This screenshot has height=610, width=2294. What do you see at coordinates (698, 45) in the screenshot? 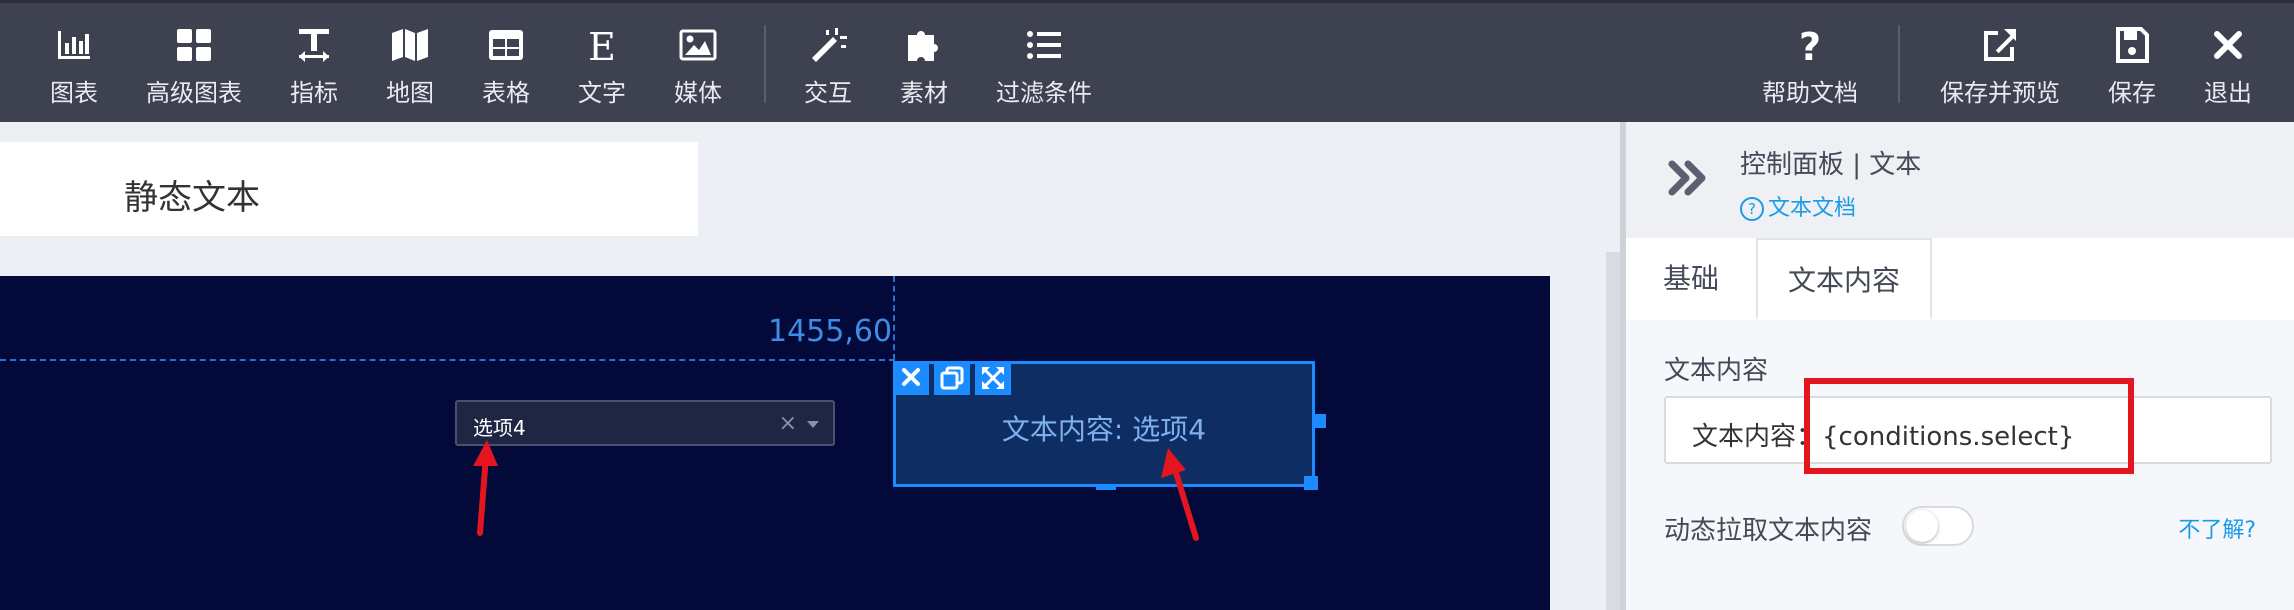
I see `image-icon` at bounding box center [698, 45].